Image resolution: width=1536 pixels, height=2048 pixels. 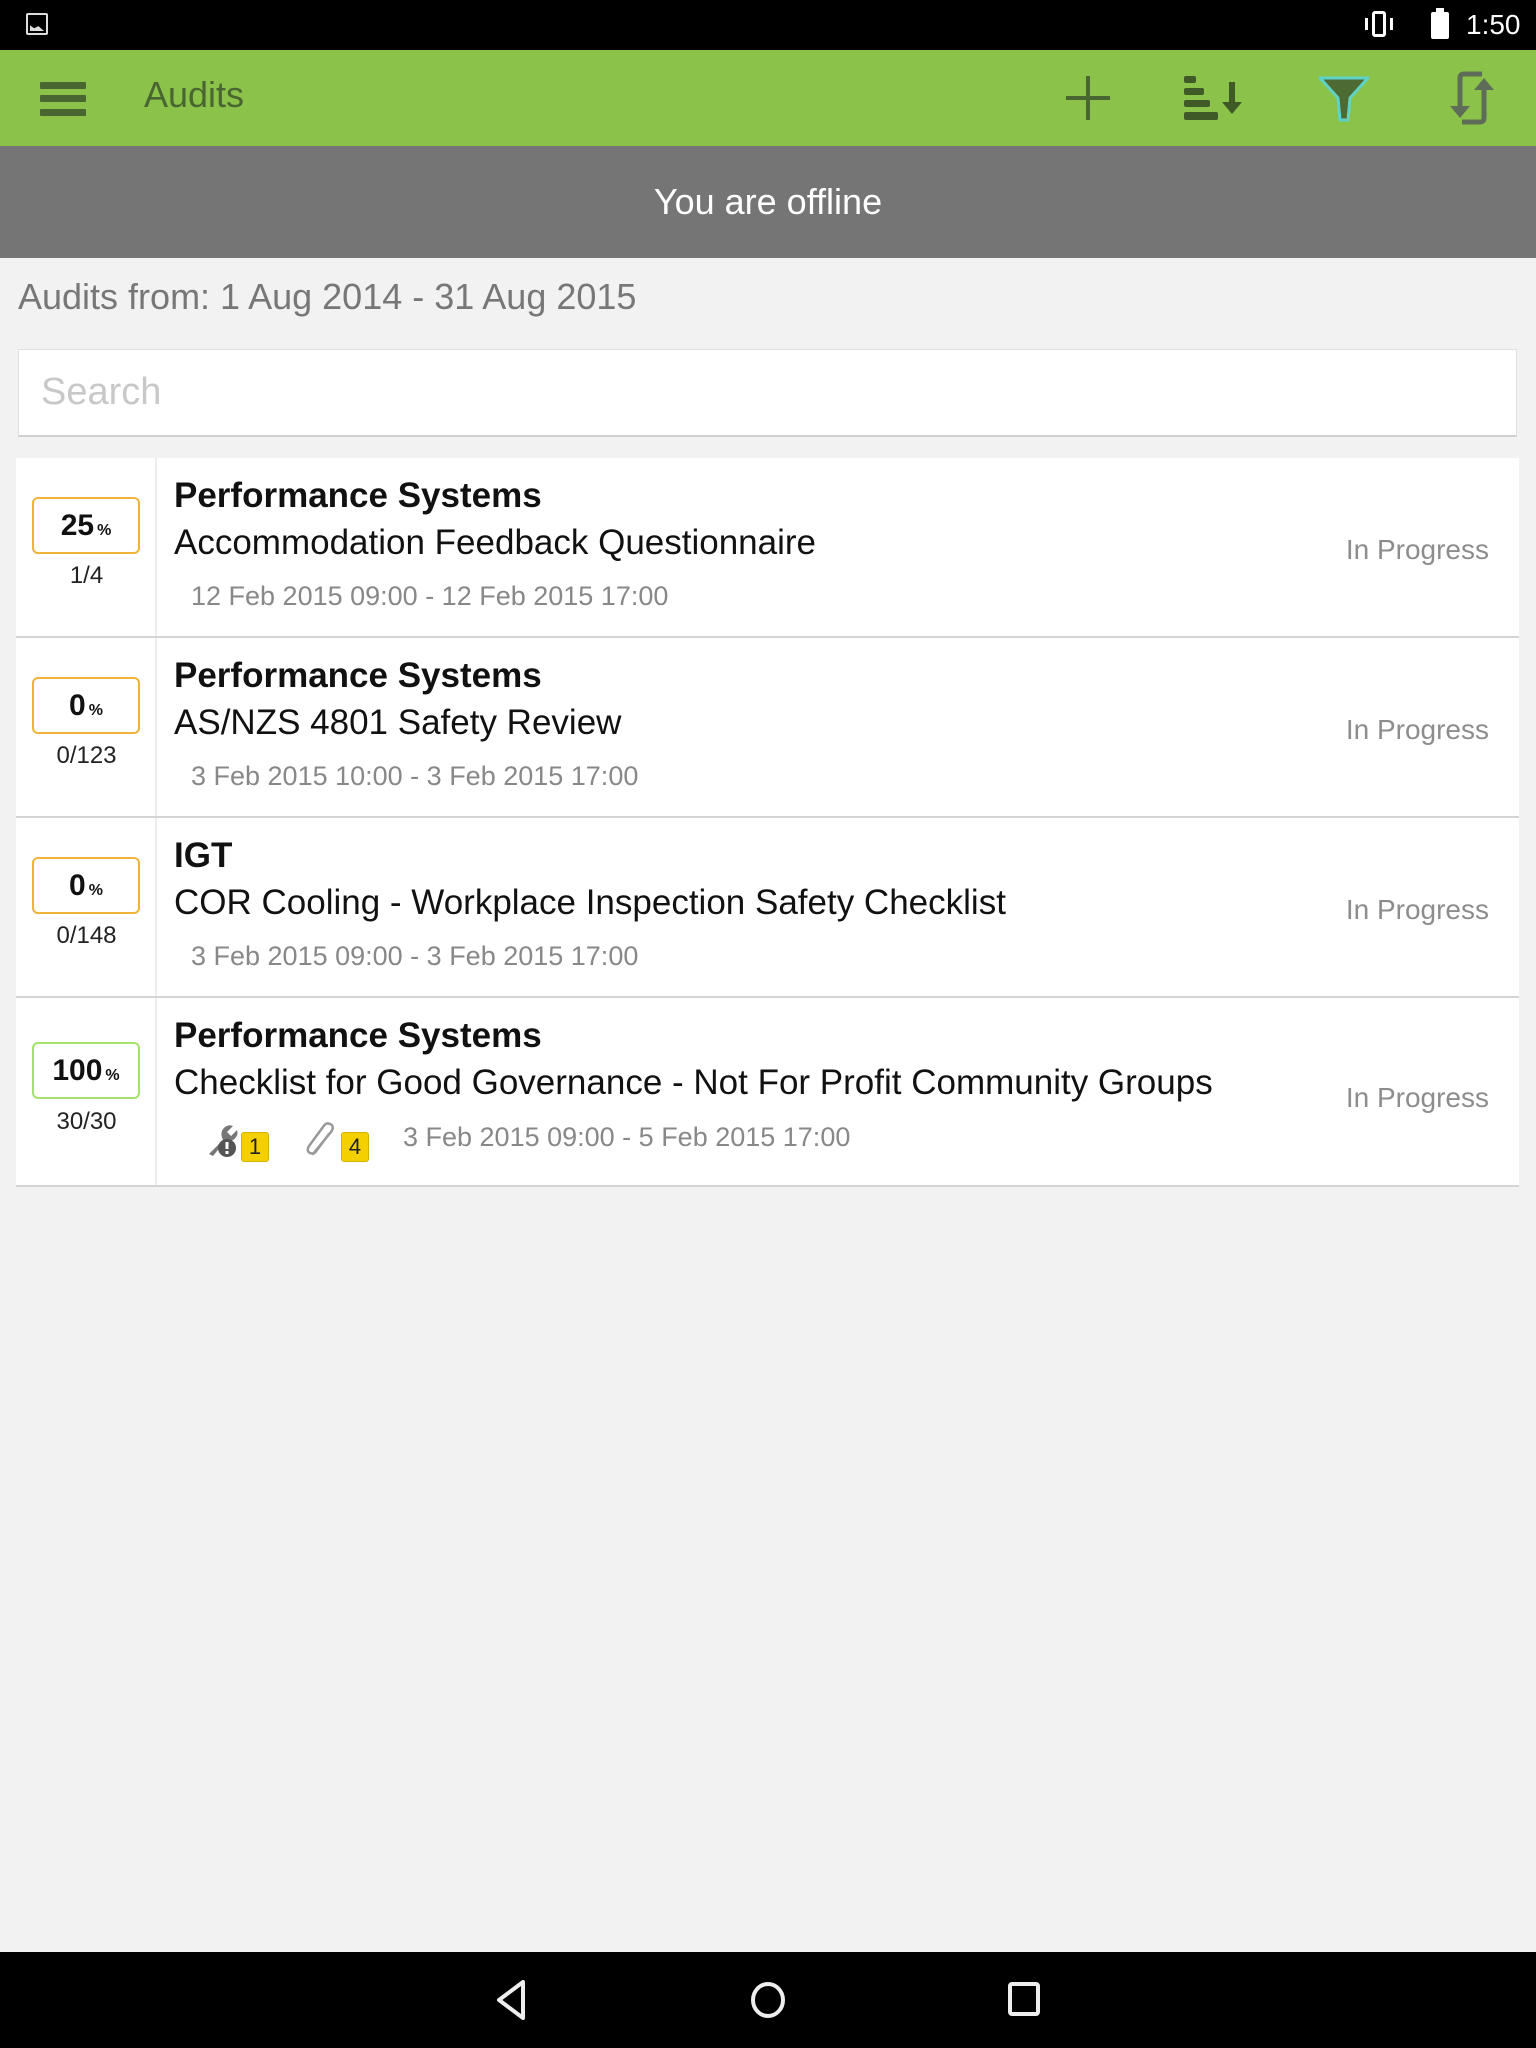 What do you see at coordinates (398, 722) in the screenshot?
I see `audit-title: AS/NZS 4801 Safety Review` at bounding box center [398, 722].